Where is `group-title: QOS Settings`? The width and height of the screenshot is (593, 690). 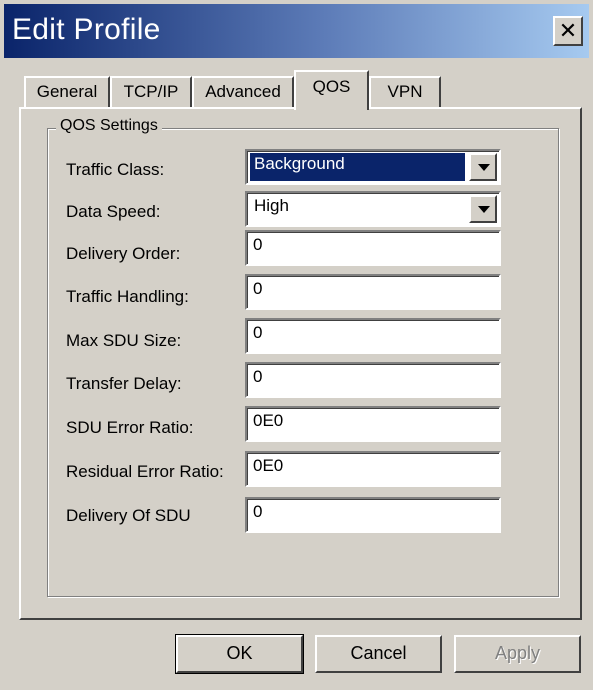
group-title: QOS Settings is located at coordinates (109, 126).